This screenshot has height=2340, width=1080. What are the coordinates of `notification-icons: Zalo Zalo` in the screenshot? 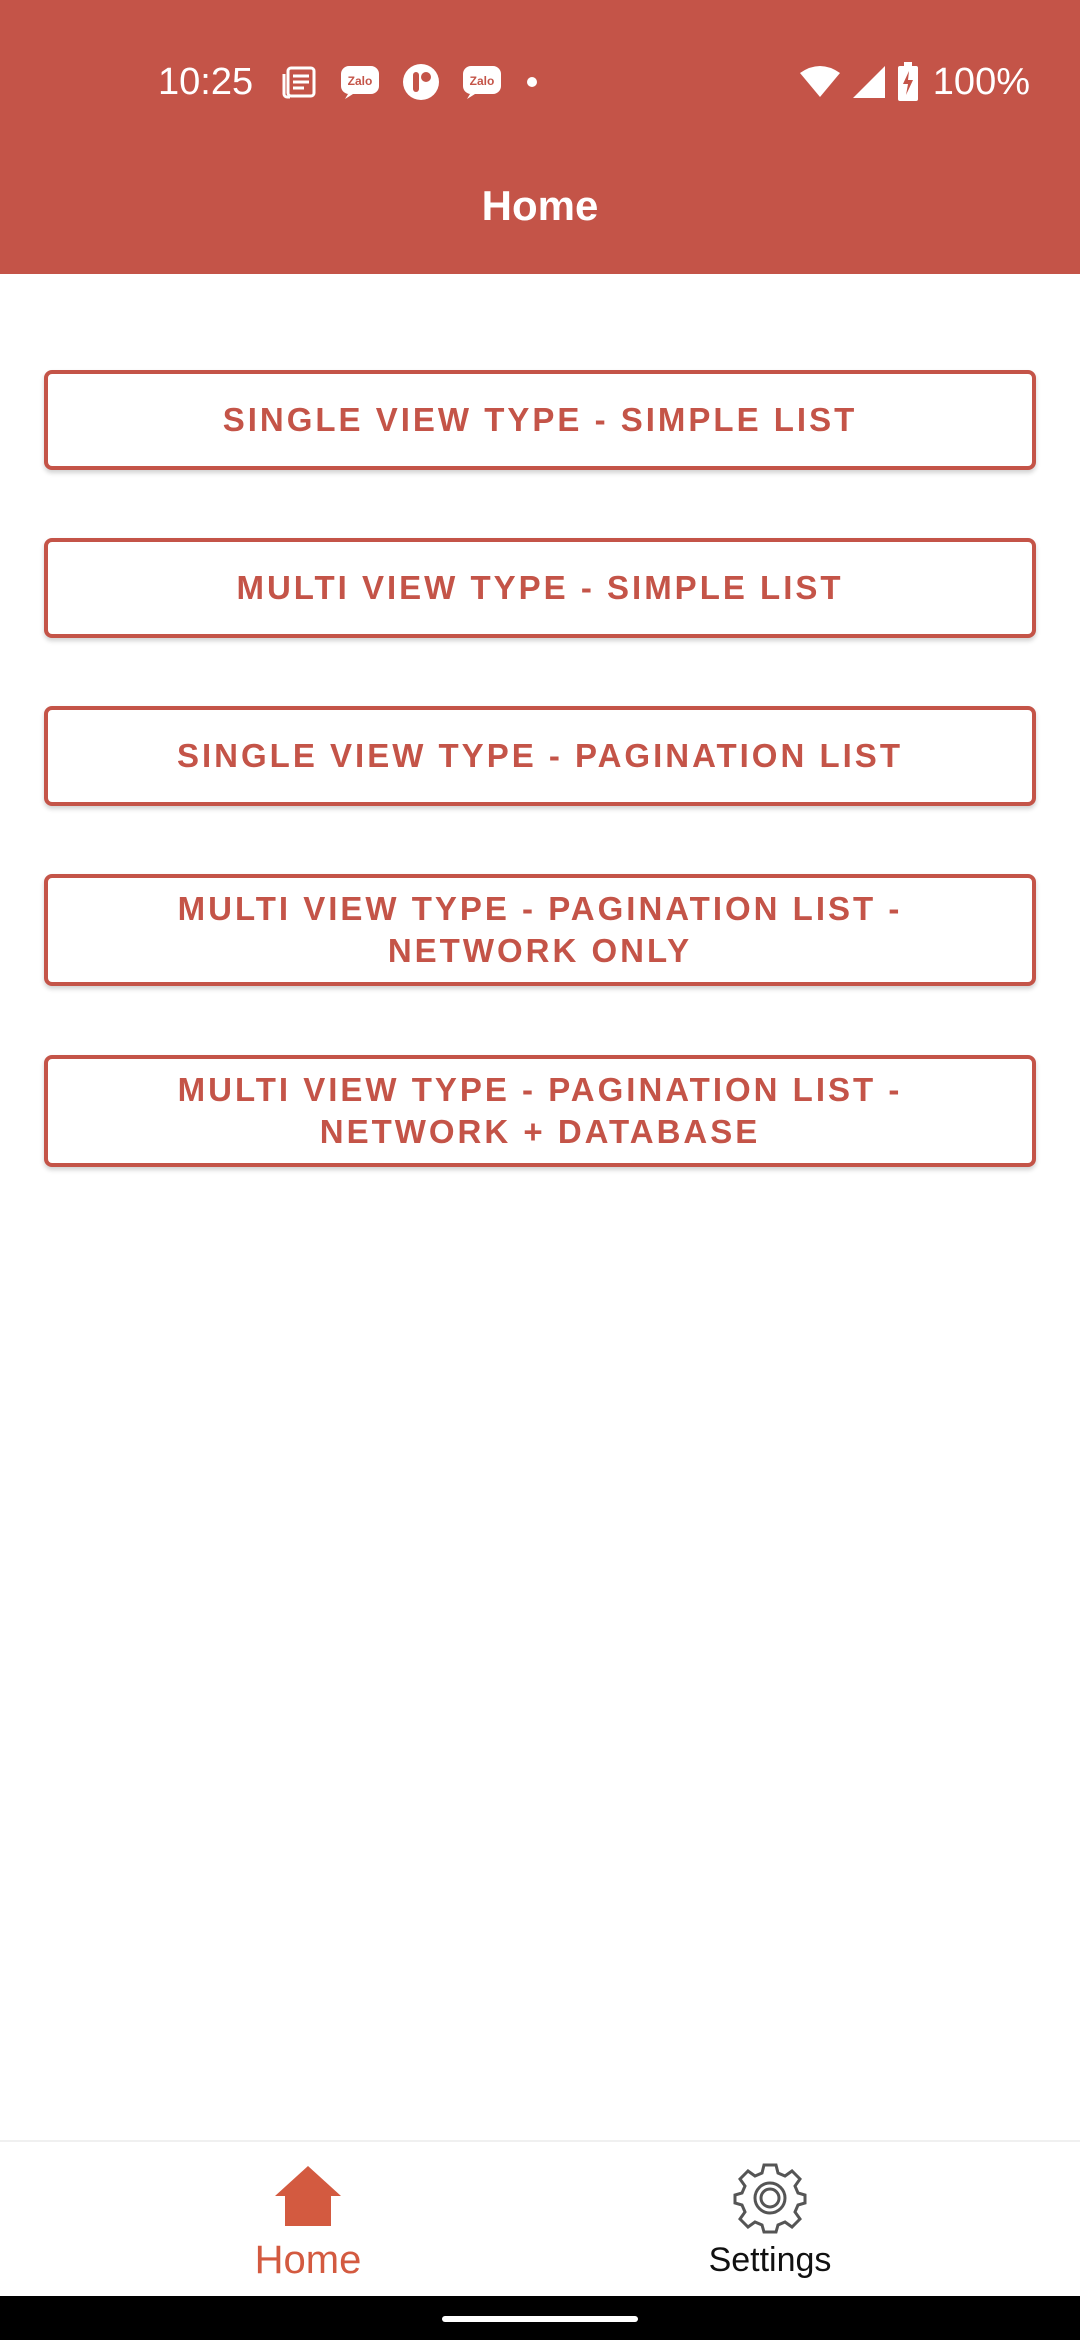 It's located at (422, 82).